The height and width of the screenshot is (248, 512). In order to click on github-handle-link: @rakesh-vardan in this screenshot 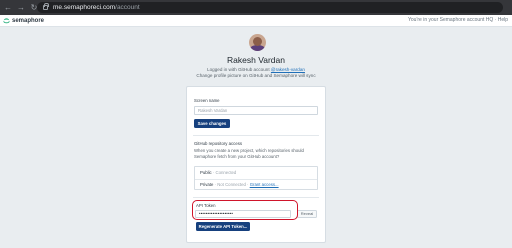, I will do `click(288, 69)`.